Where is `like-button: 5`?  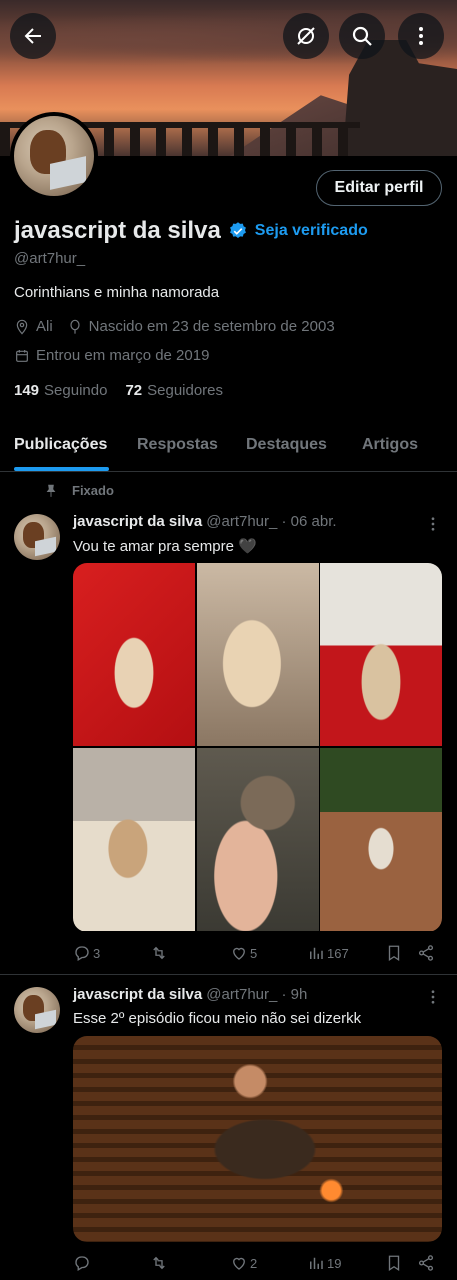 like-button: 5 is located at coordinates (243, 953).